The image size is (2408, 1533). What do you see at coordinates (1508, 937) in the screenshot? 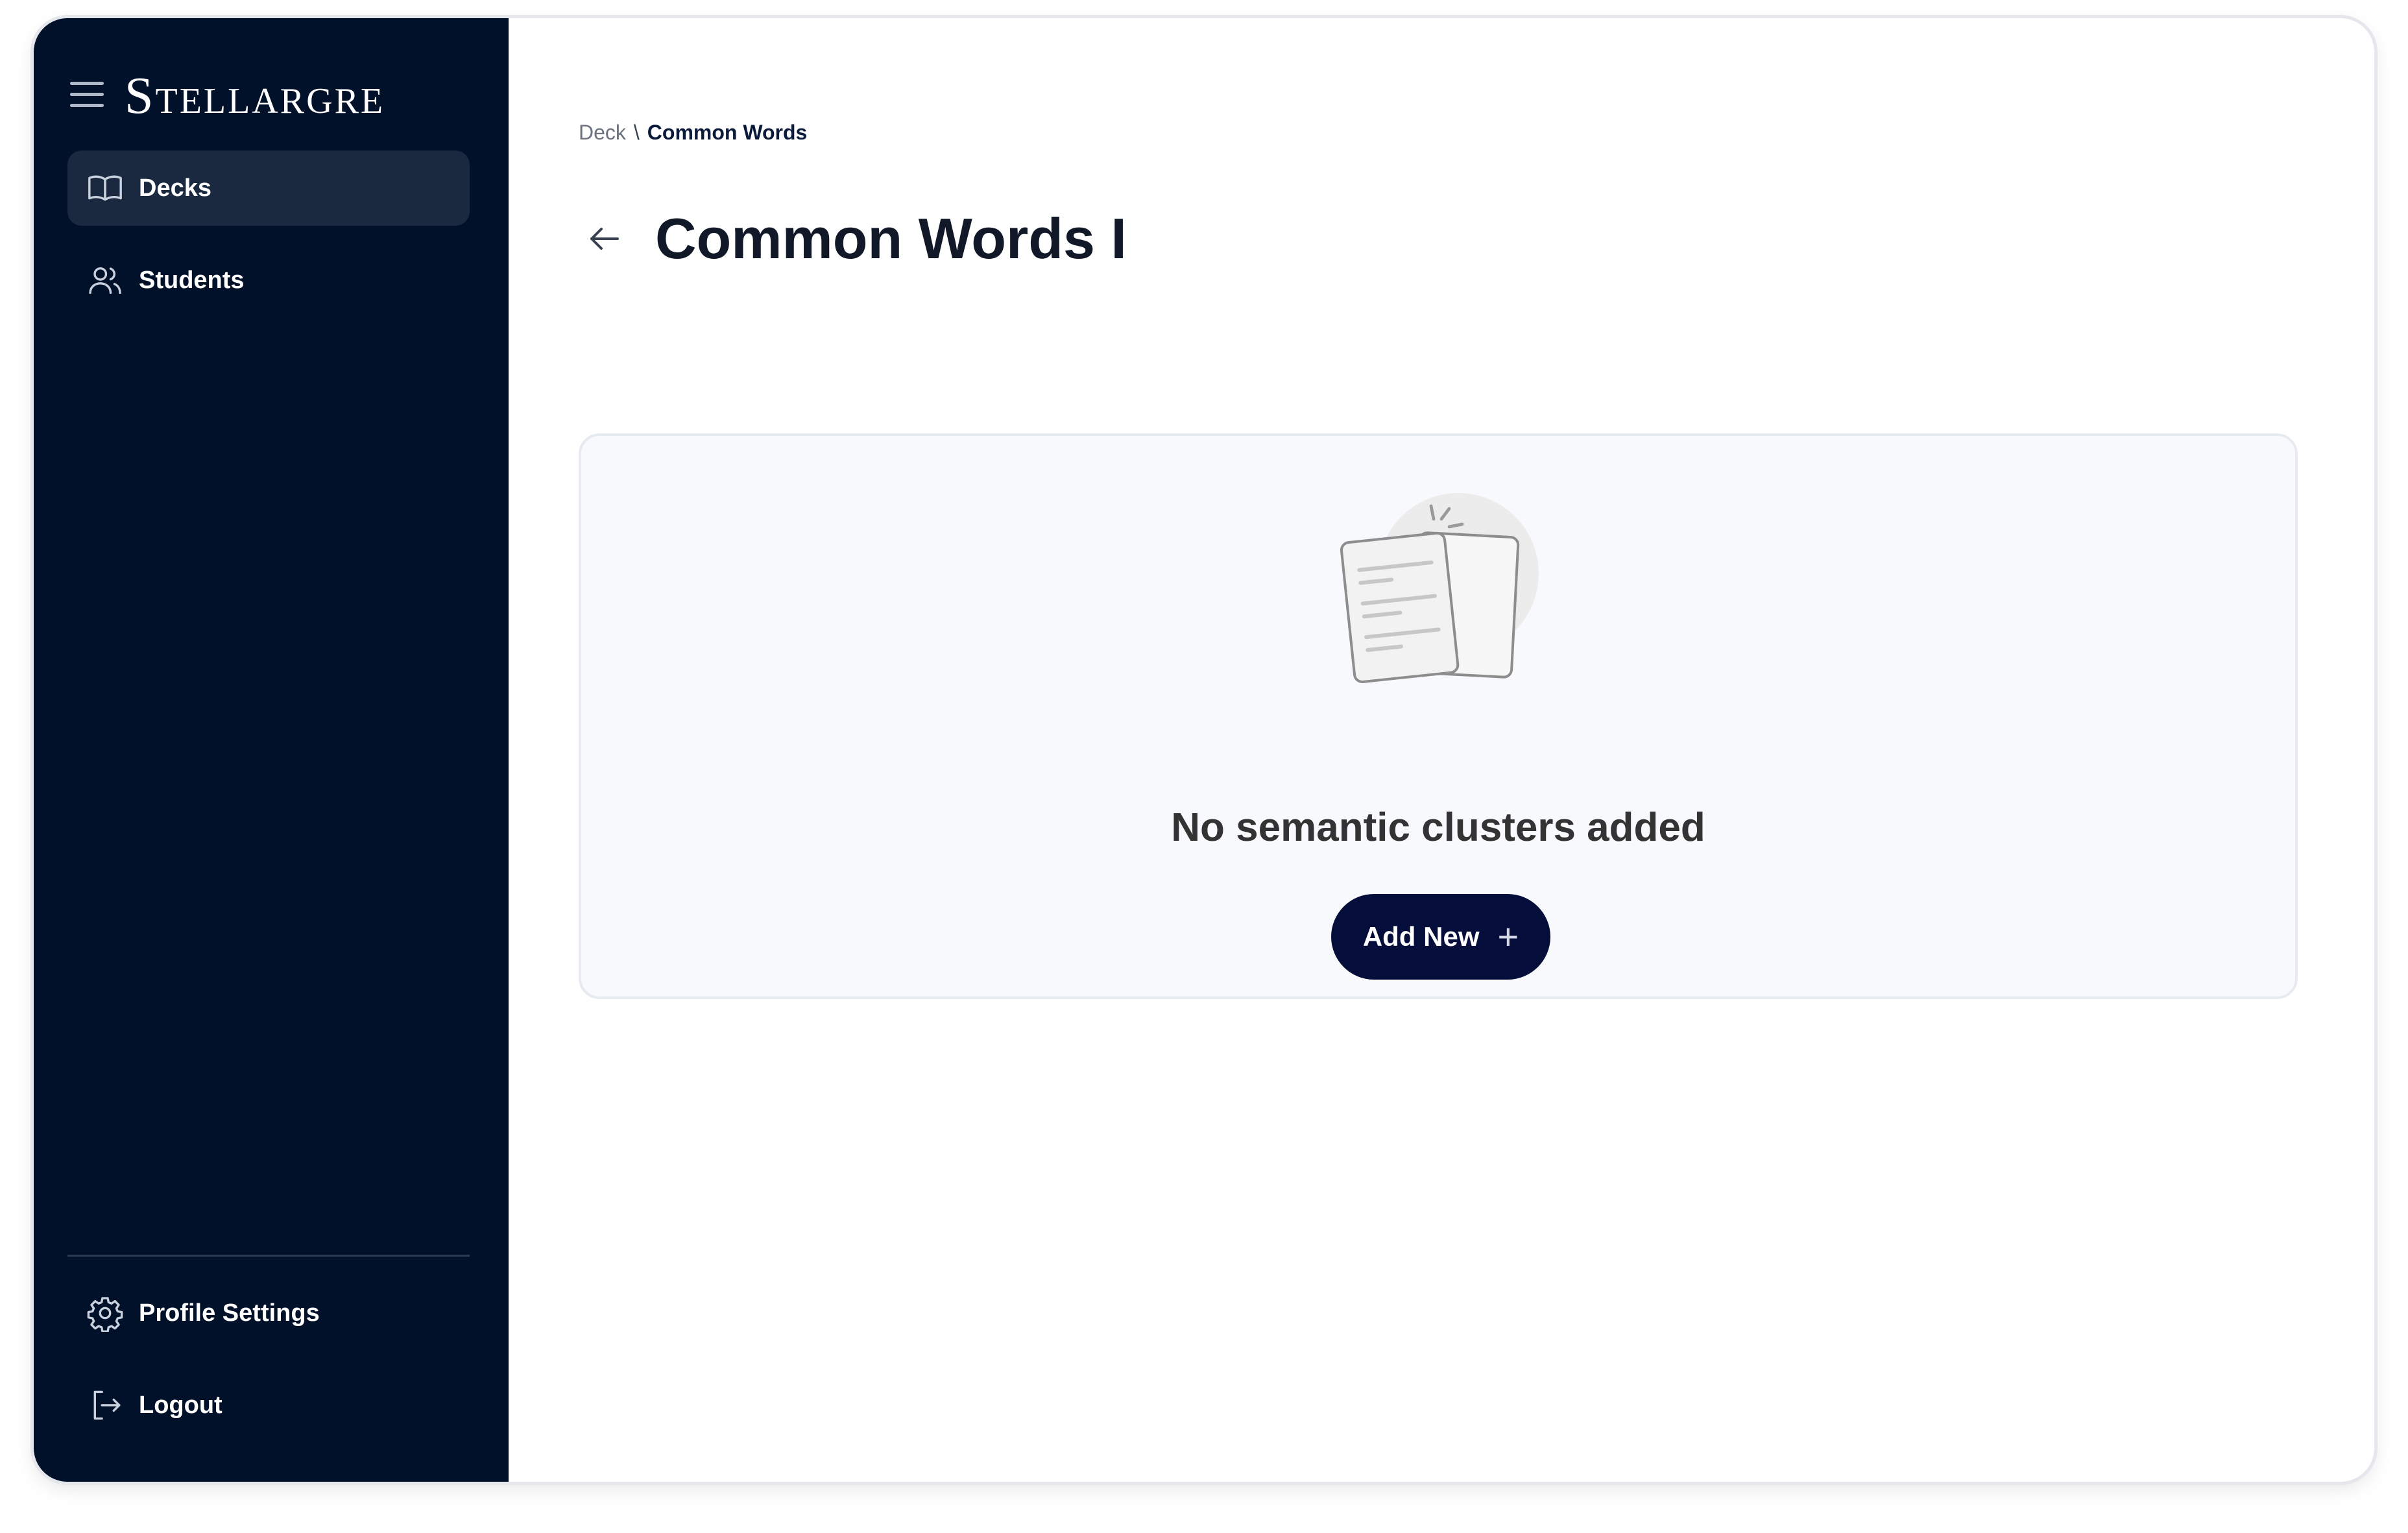
I see `plus-icon: +` at bounding box center [1508, 937].